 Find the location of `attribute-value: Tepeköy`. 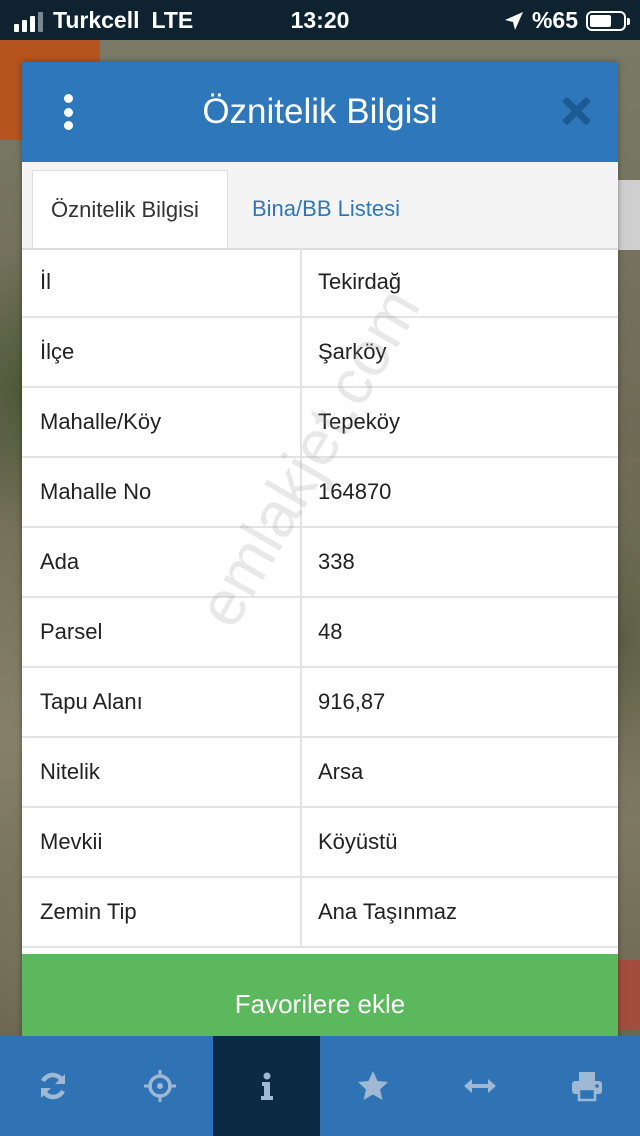

attribute-value: Tepeköy is located at coordinates (359, 421).